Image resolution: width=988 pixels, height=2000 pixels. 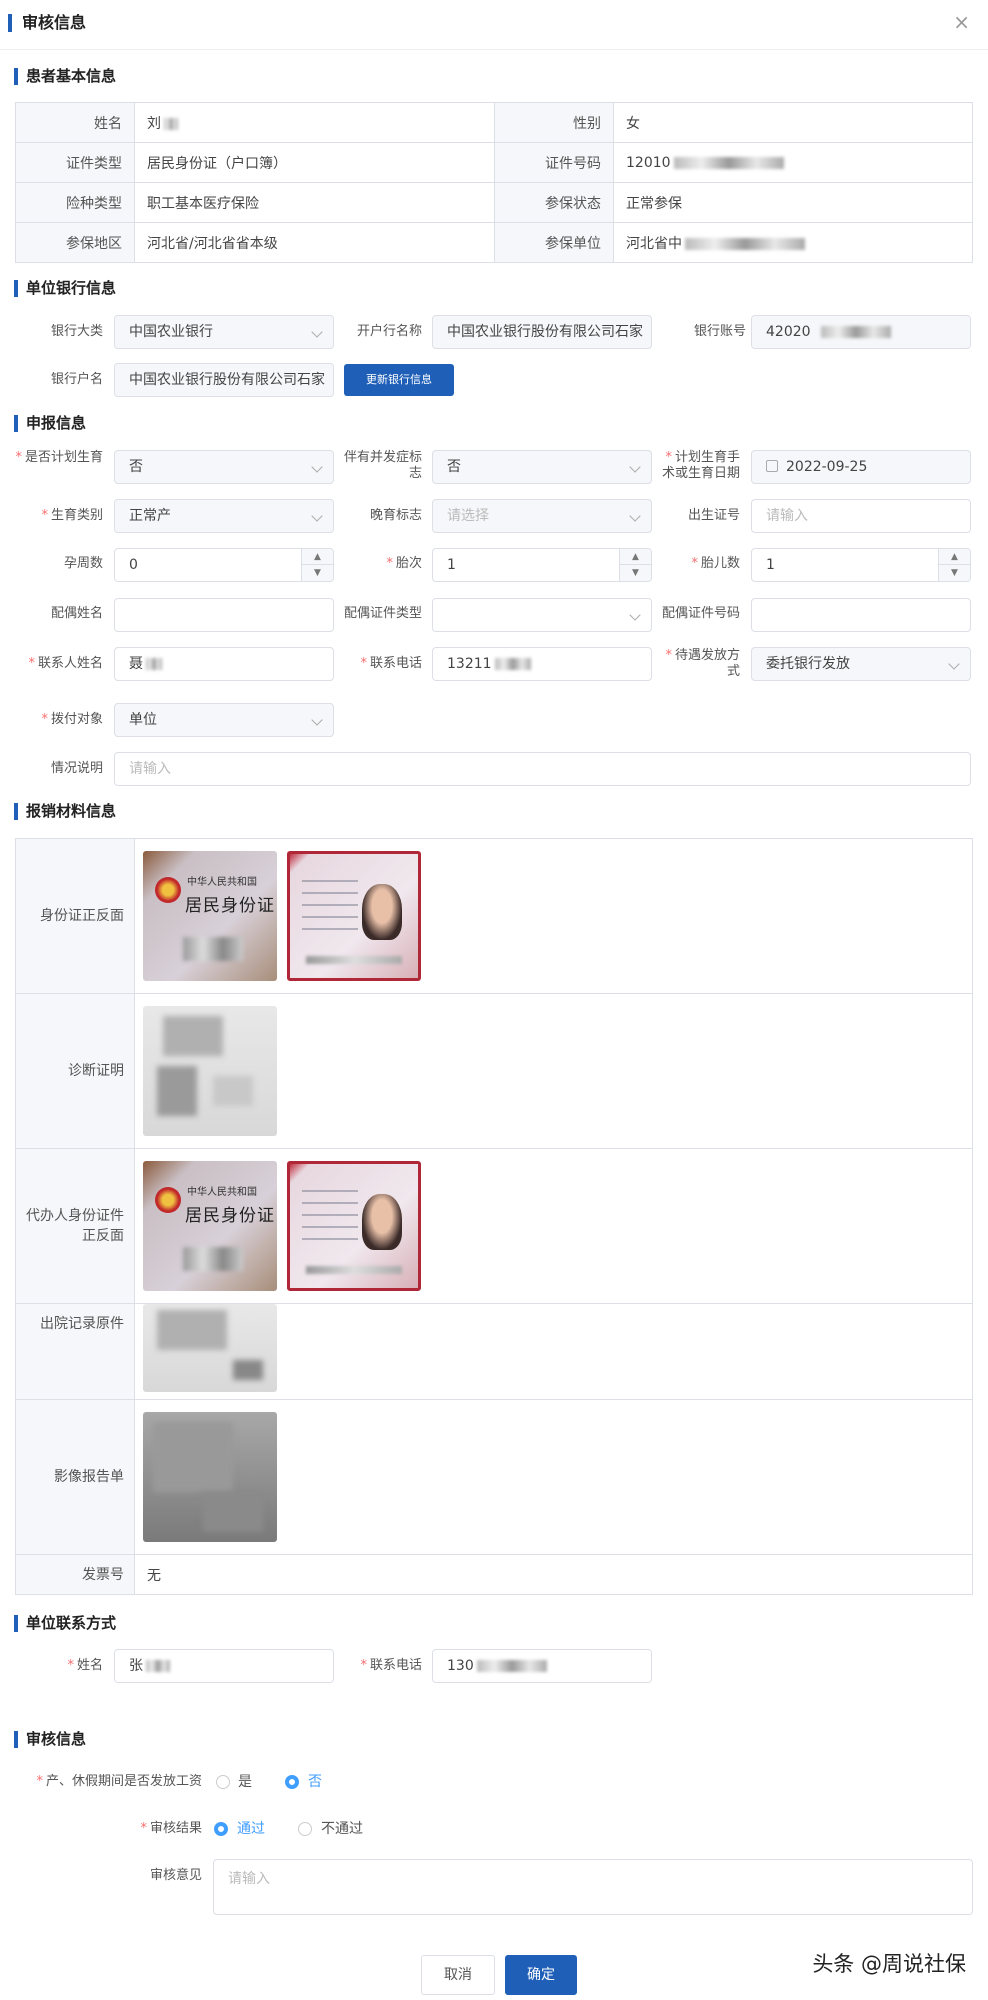 I want to click on table-row: 诊断证明, so click(x=494, y=1071).